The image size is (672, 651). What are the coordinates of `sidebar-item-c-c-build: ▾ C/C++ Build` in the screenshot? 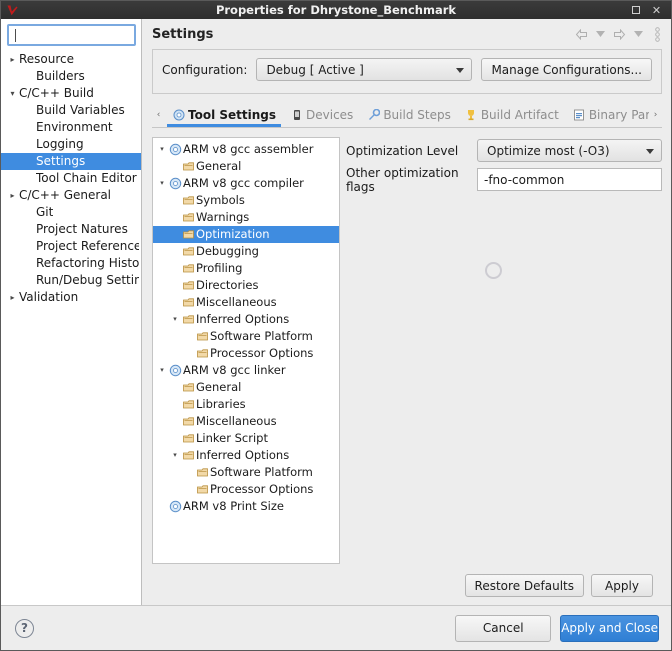 It's located at (71, 93).